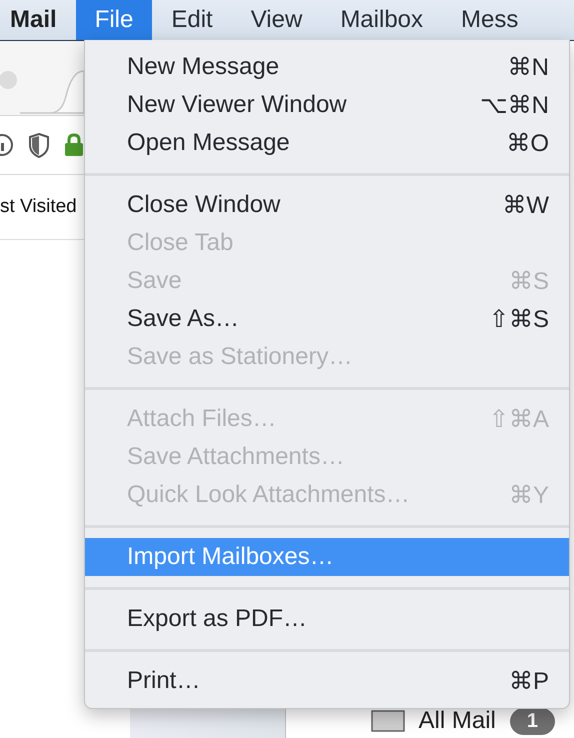  What do you see at coordinates (38, 207) in the screenshot?
I see `bookmark-link: st Visited` at bounding box center [38, 207].